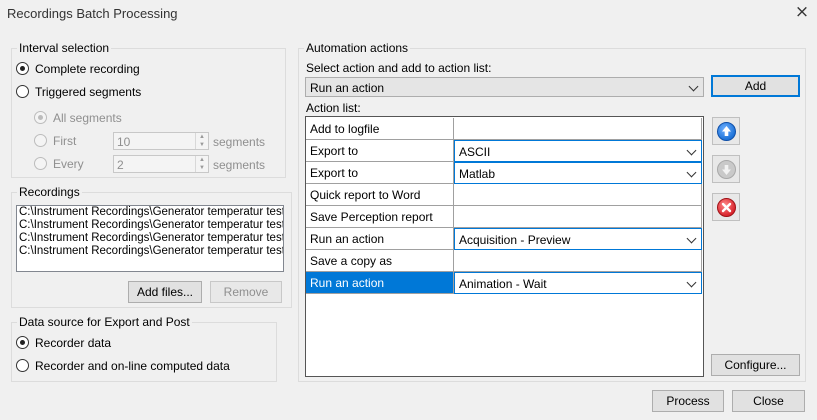 This screenshot has height=420, width=817. Describe the element at coordinates (578, 283) in the screenshot. I see `parameter-dropdown: Animation - Wait` at that location.